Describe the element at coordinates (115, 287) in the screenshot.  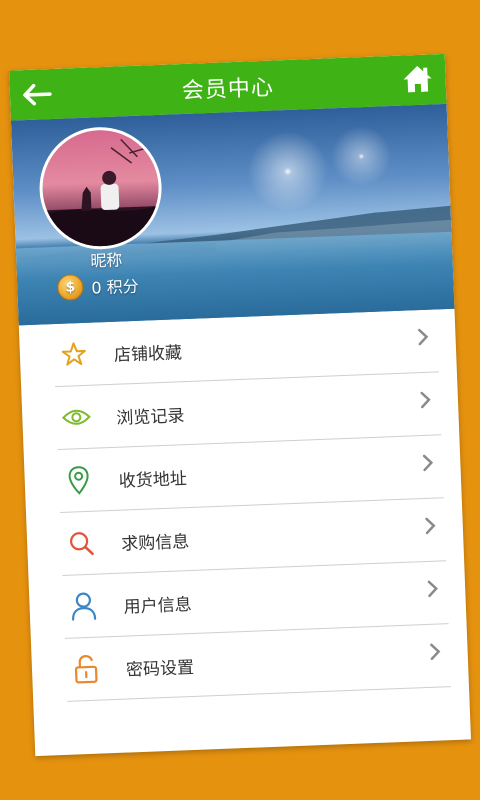
I see `points-text: 0 积分` at that location.